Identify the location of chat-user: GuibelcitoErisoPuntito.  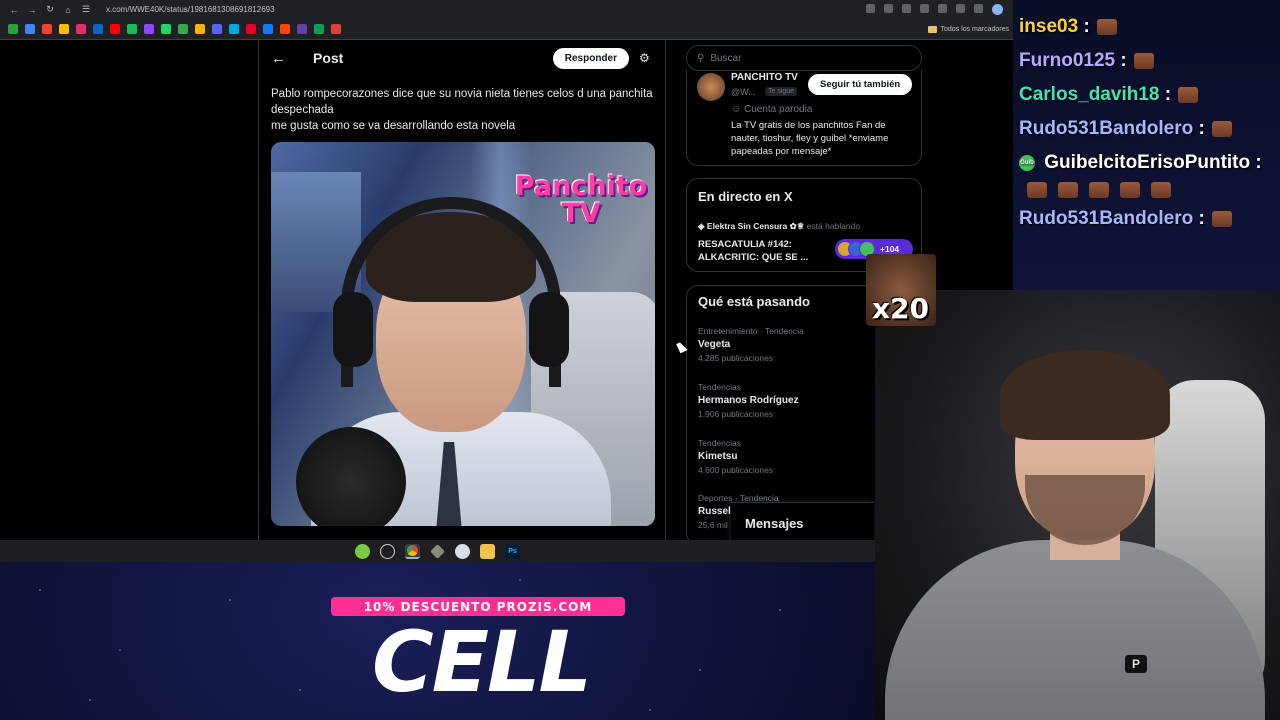
(1147, 162).